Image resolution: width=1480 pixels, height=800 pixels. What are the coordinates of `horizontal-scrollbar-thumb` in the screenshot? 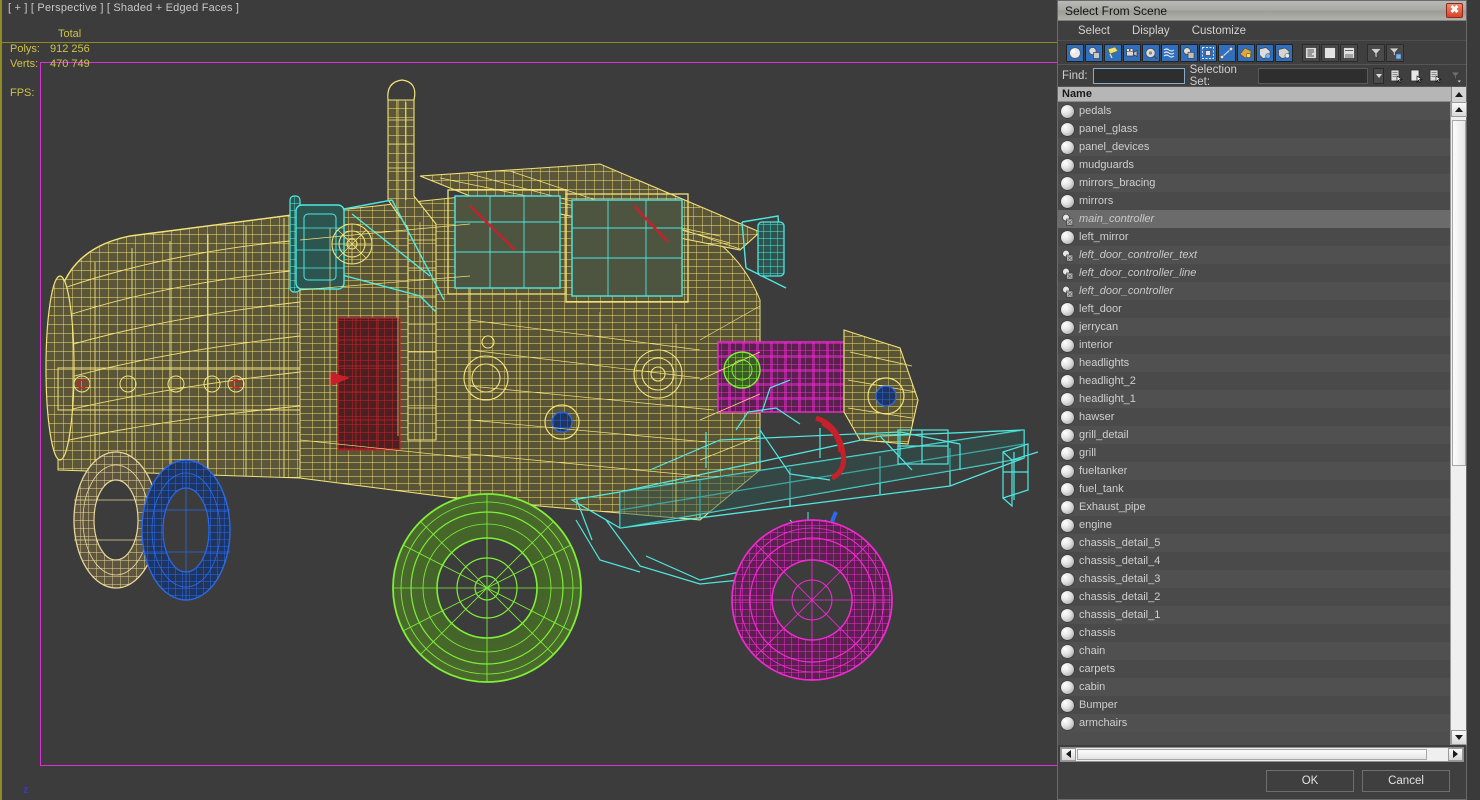 It's located at (1252, 754).